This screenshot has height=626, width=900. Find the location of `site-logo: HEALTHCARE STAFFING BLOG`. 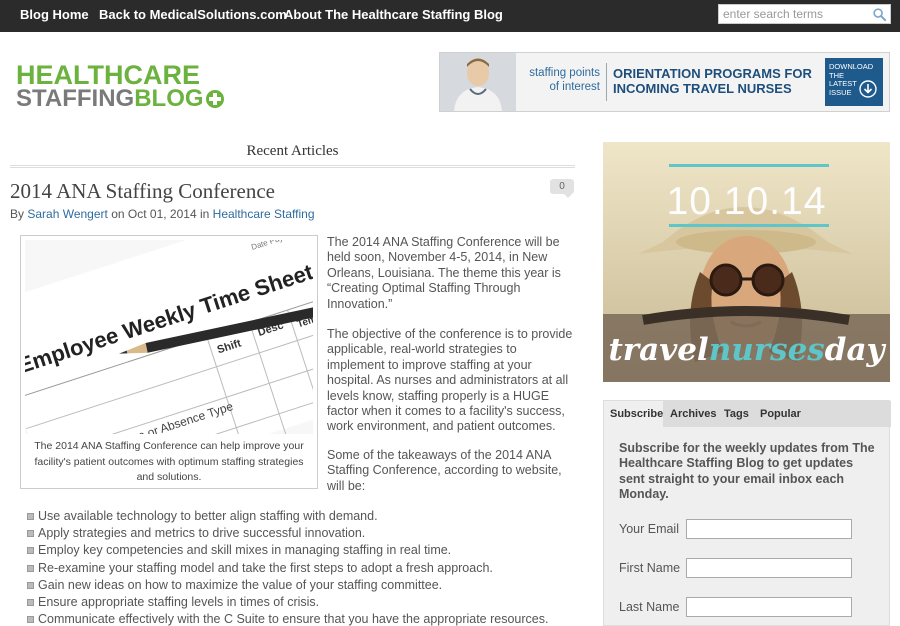

site-logo: HEALTHCARE STAFFING BLOG is located at coordinates (120, 86).